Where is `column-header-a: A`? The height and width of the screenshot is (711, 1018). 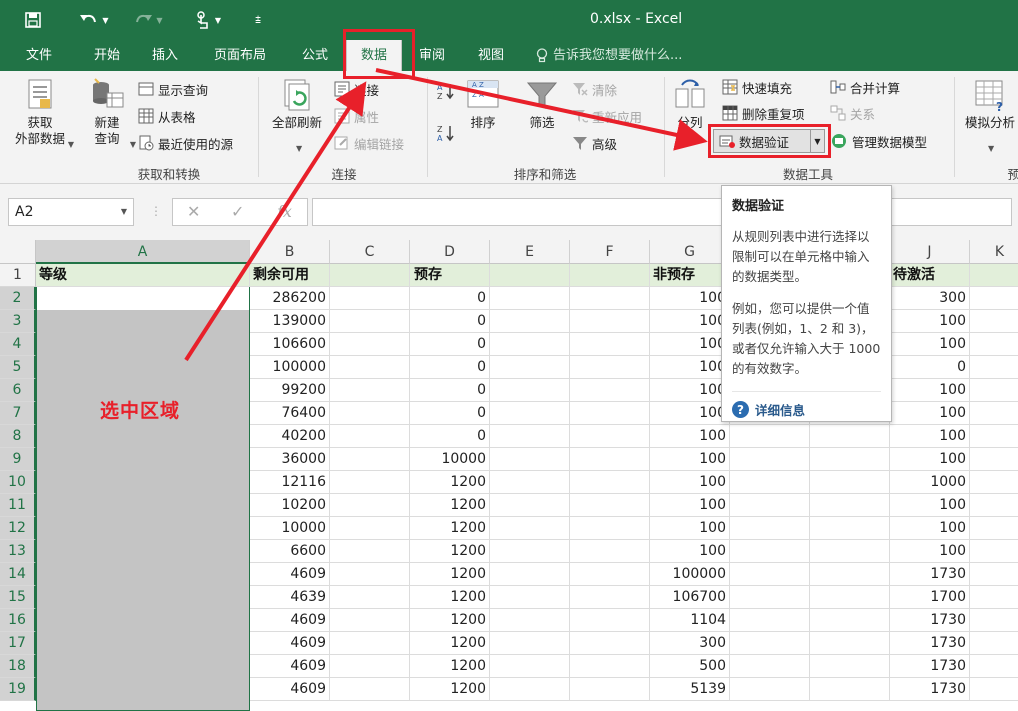 column-header-a: A is located at coordinates (143, 252).